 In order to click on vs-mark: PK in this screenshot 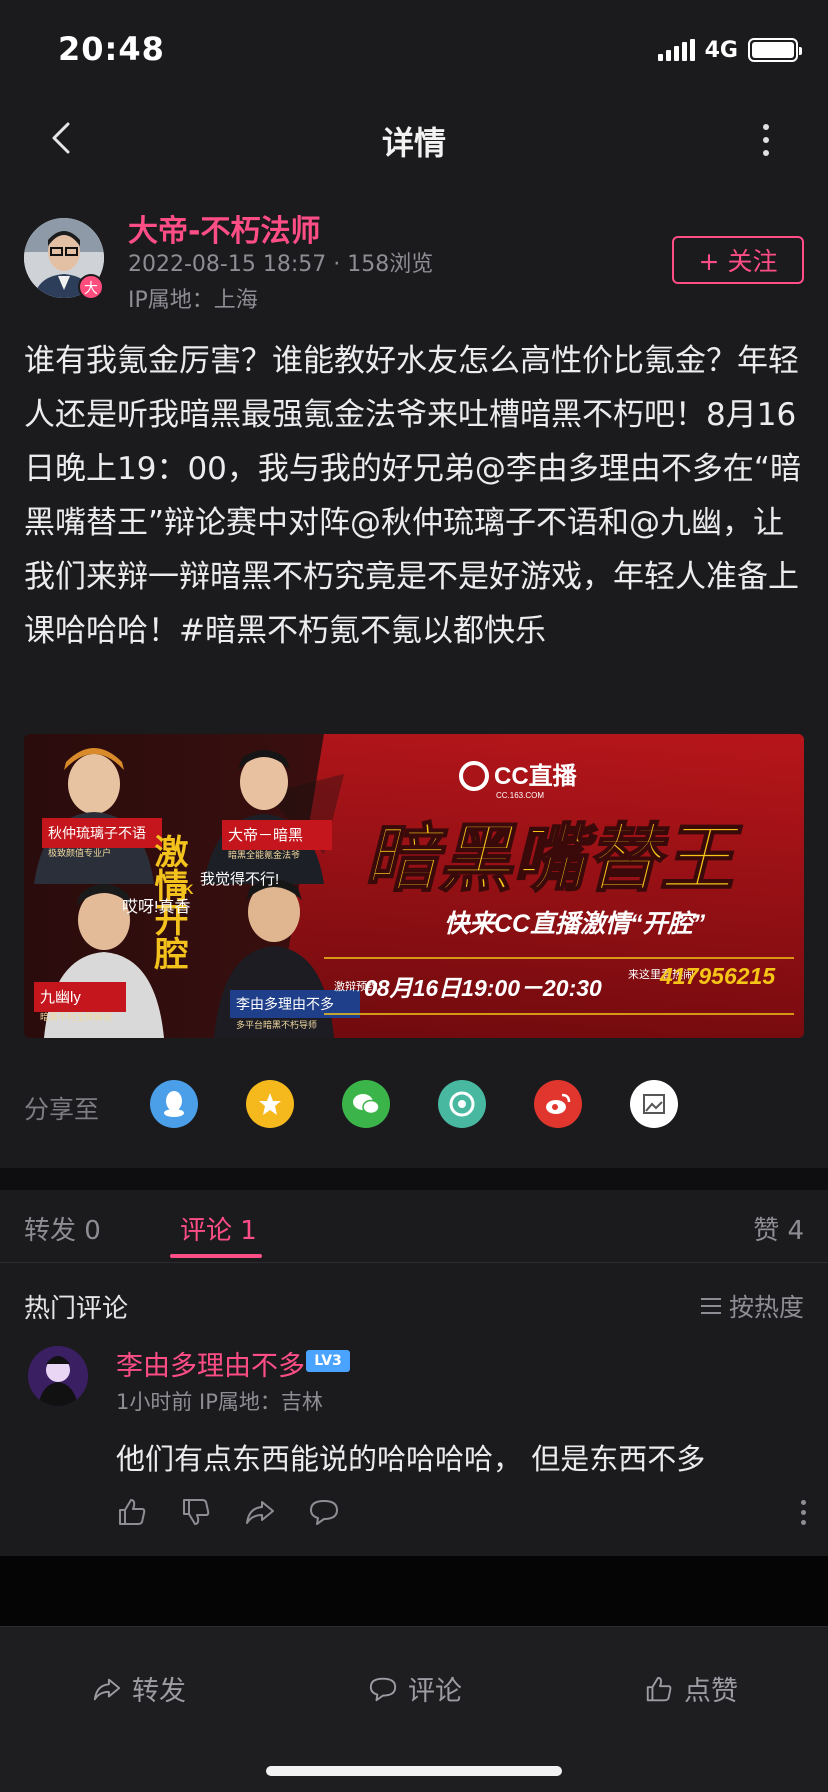, I will do `click(183, 889)`.